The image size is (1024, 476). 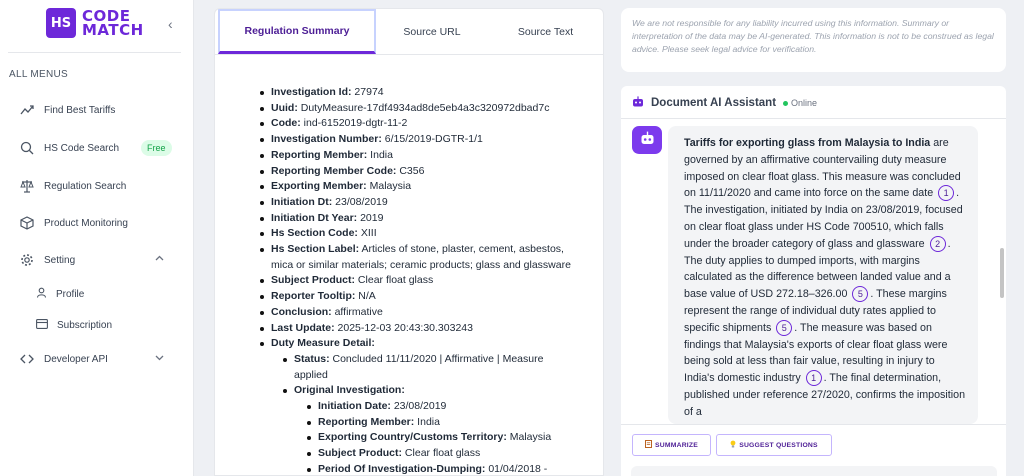 I want to click on sidebar-item-label: Product Monitoring, so click(x=86, y=223).